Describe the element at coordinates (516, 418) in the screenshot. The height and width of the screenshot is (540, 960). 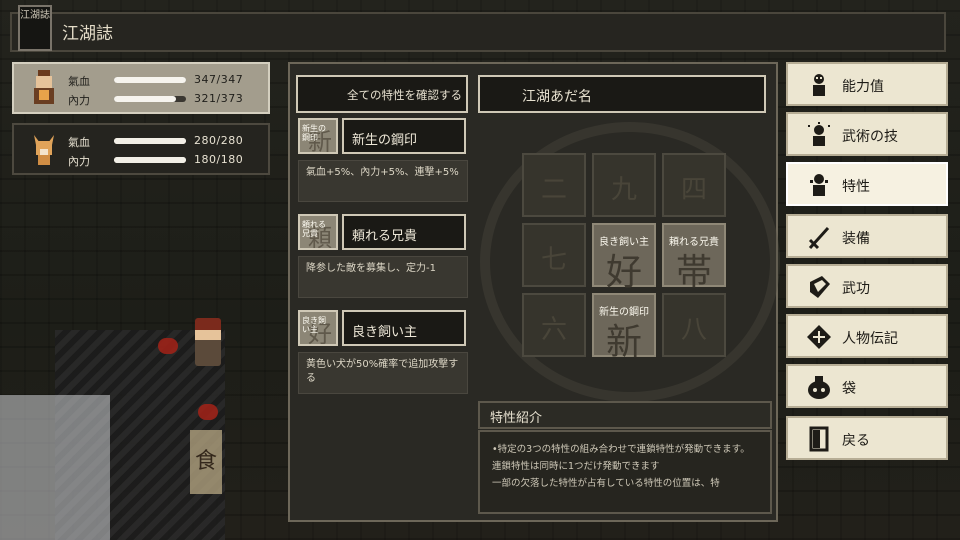
I see `trait-info-title: 特性紹介` at that location.